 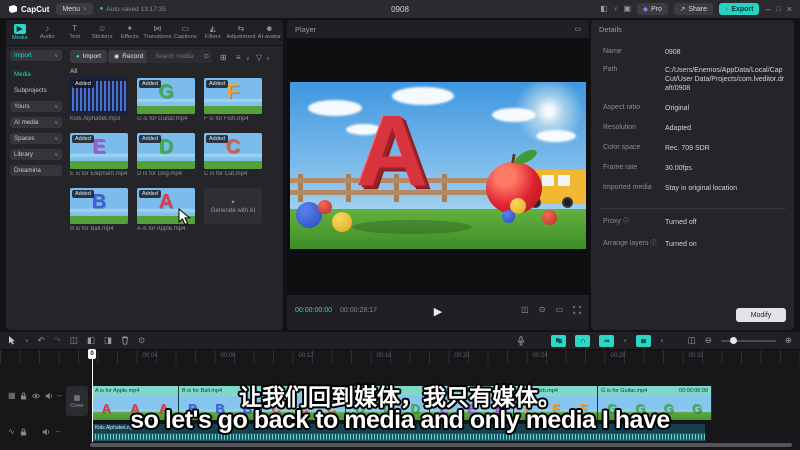 I want to click on layout-toggle-icon: ◧, so click(x=604, y=9).